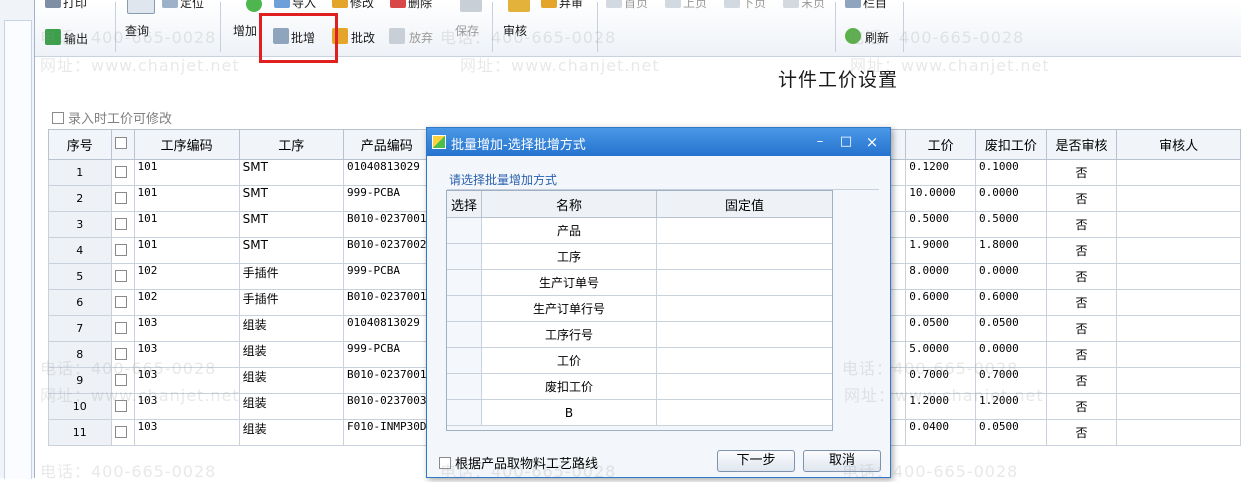 The width and height of the screenshot is (1241, 482). Describe the element at coordinates (820, 142) in the screenshot. I see `minimize-button: –` at that location.